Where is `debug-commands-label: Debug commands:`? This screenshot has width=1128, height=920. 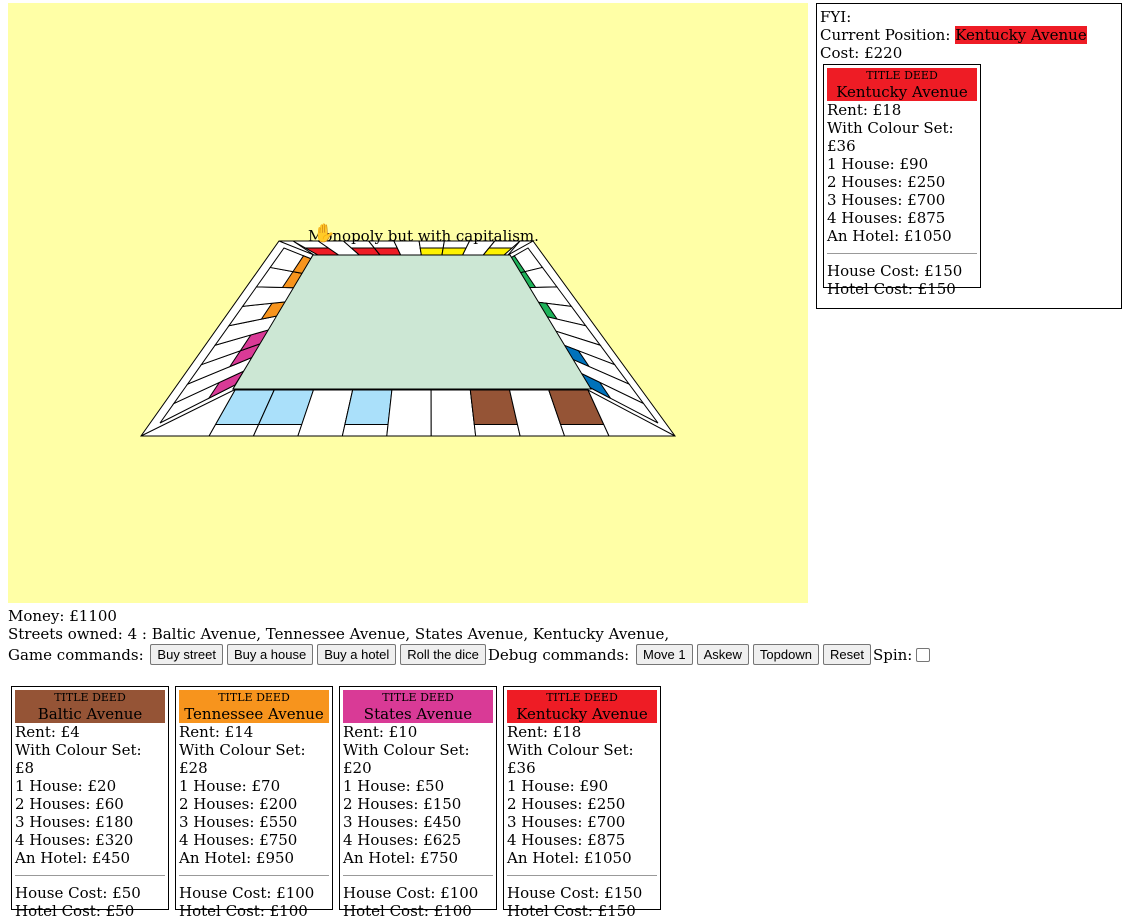 debug-commands-label: Debug commands: is located at coordinates (558, 654).